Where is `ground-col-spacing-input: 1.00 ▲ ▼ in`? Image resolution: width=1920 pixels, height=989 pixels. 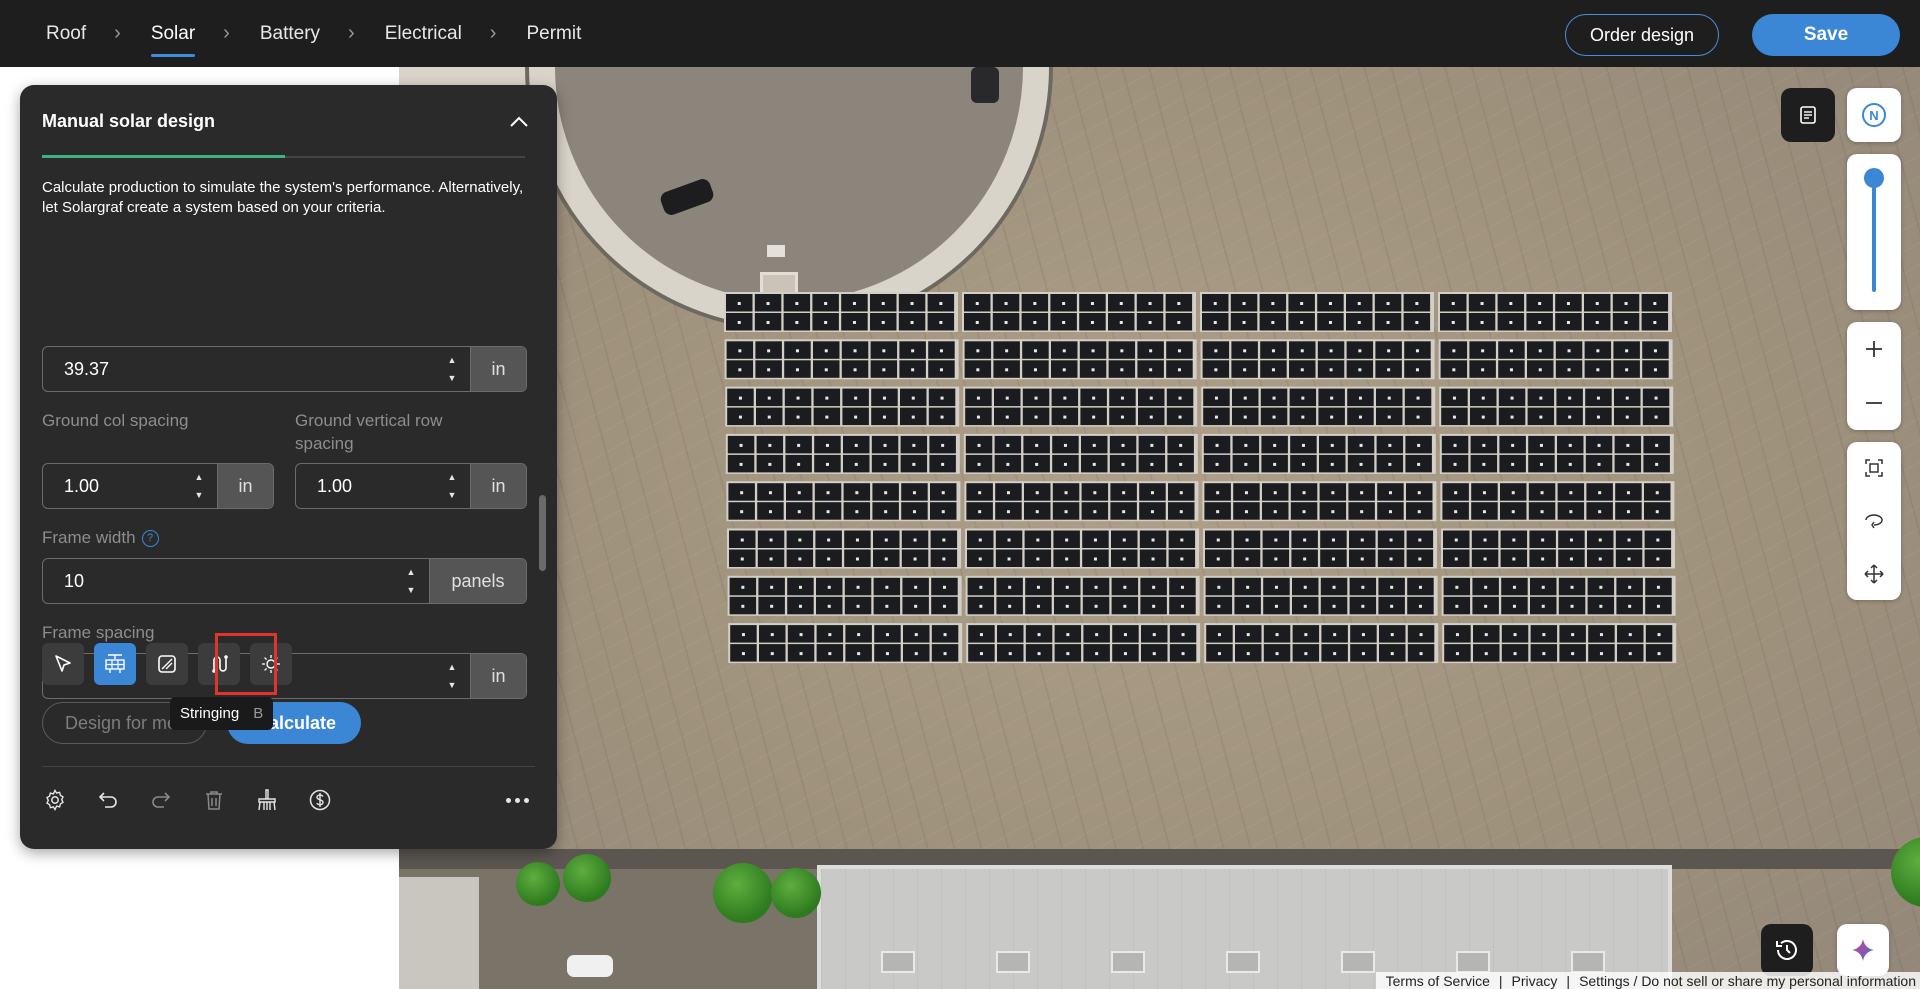 ground-col-spacing-input: 1.00 ▲ ▼ in is located at coordinates (158, 486).